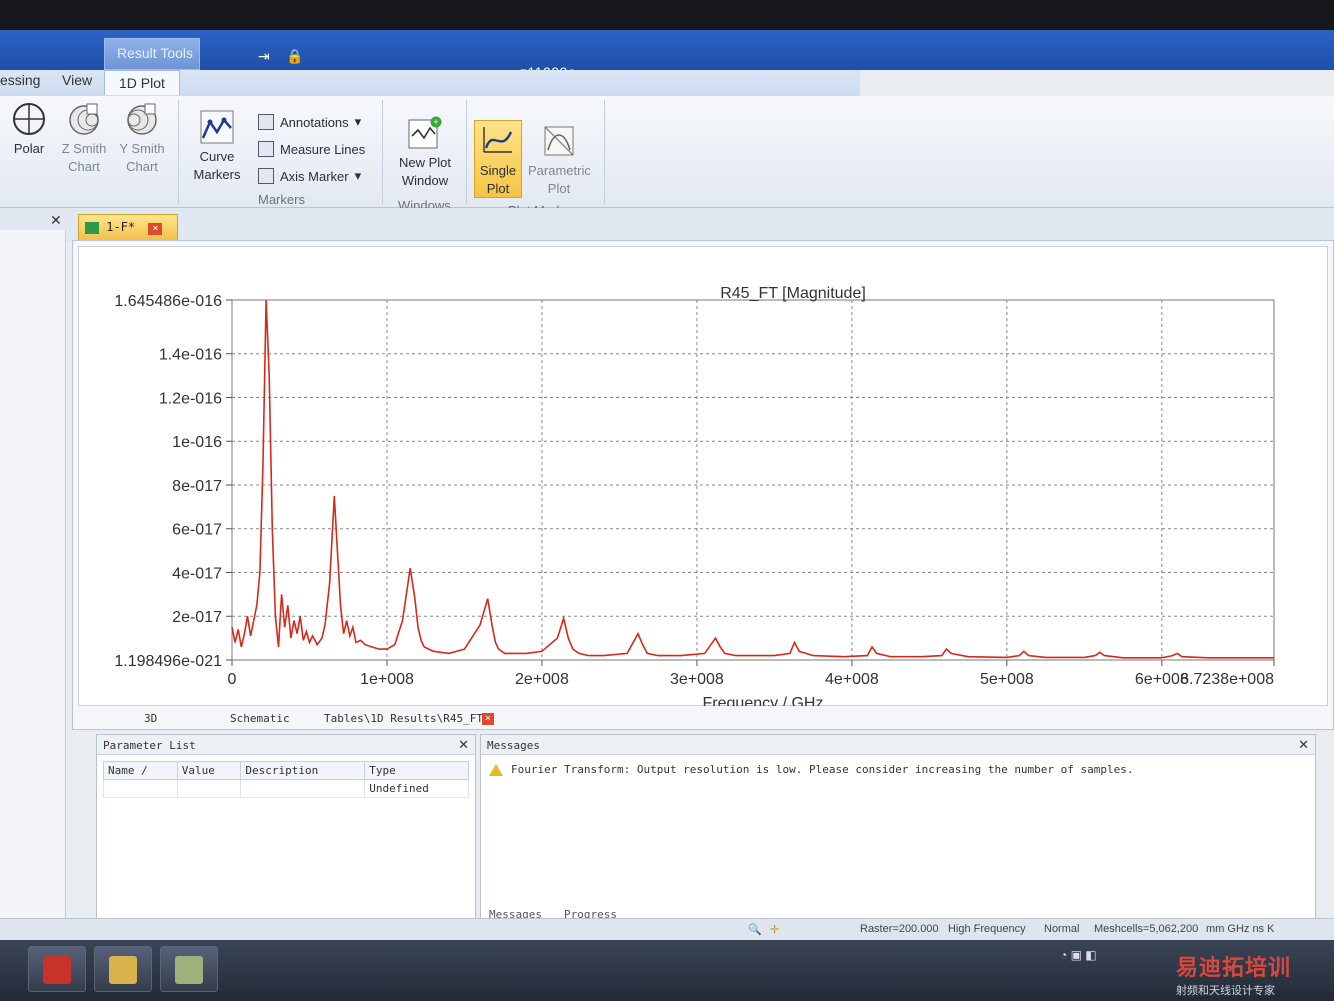 The height and width of the screenshot is (1001, 1334). Describe the element at coordinates (128, 227) in the screenshot. I see `document-tab: 1-F* ×` at that location.